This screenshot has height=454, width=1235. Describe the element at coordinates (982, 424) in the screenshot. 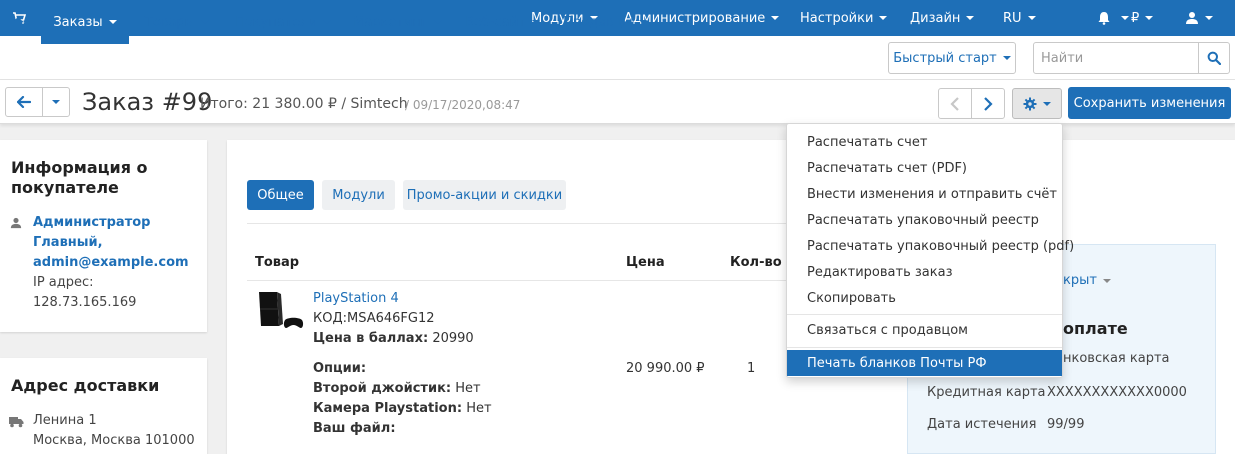

I see `expiry-label: Дата истечения` at that location.